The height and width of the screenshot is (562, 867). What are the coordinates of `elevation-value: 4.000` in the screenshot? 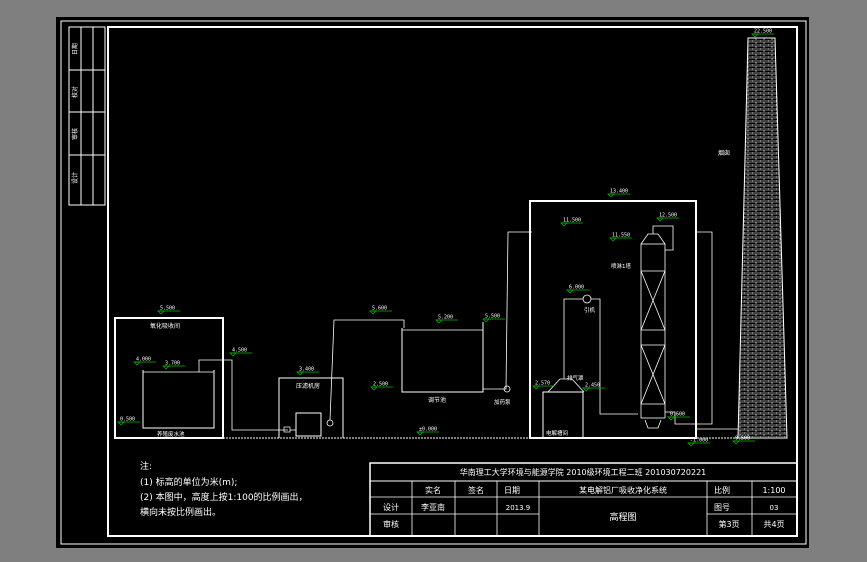 It's located at (143, 360).